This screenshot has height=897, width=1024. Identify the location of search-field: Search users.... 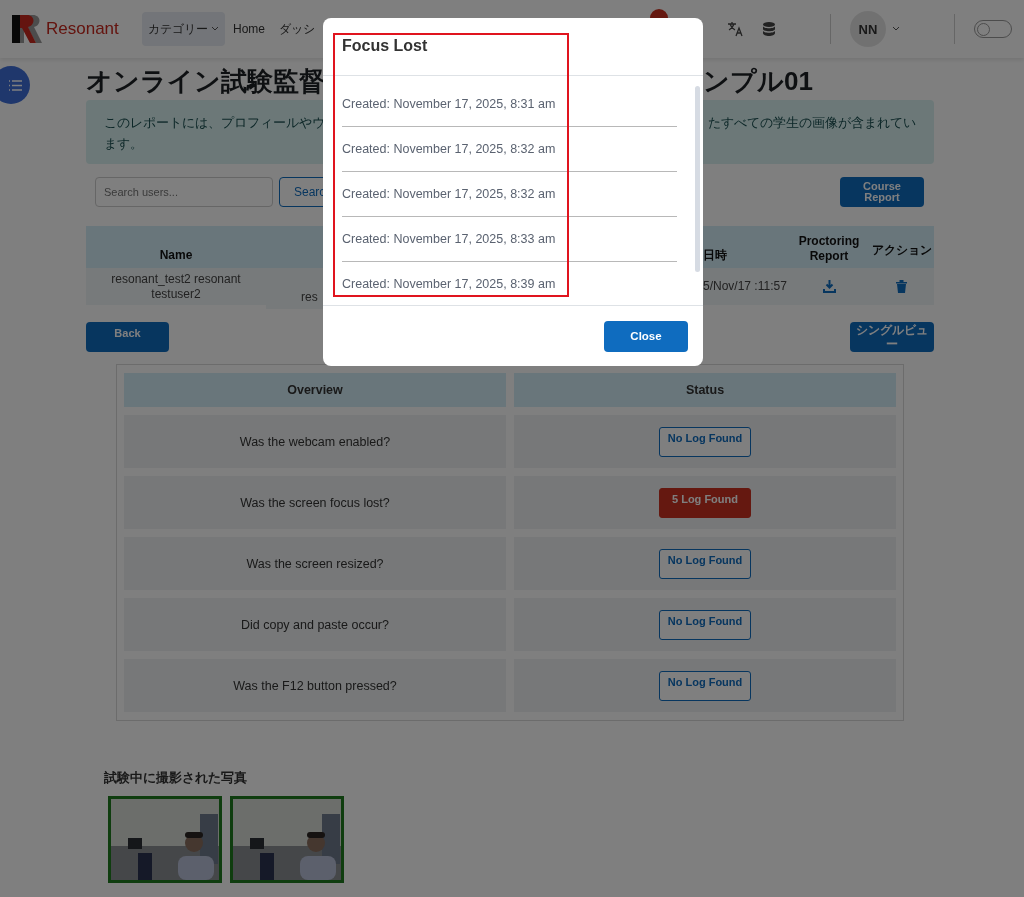
(184, 192).